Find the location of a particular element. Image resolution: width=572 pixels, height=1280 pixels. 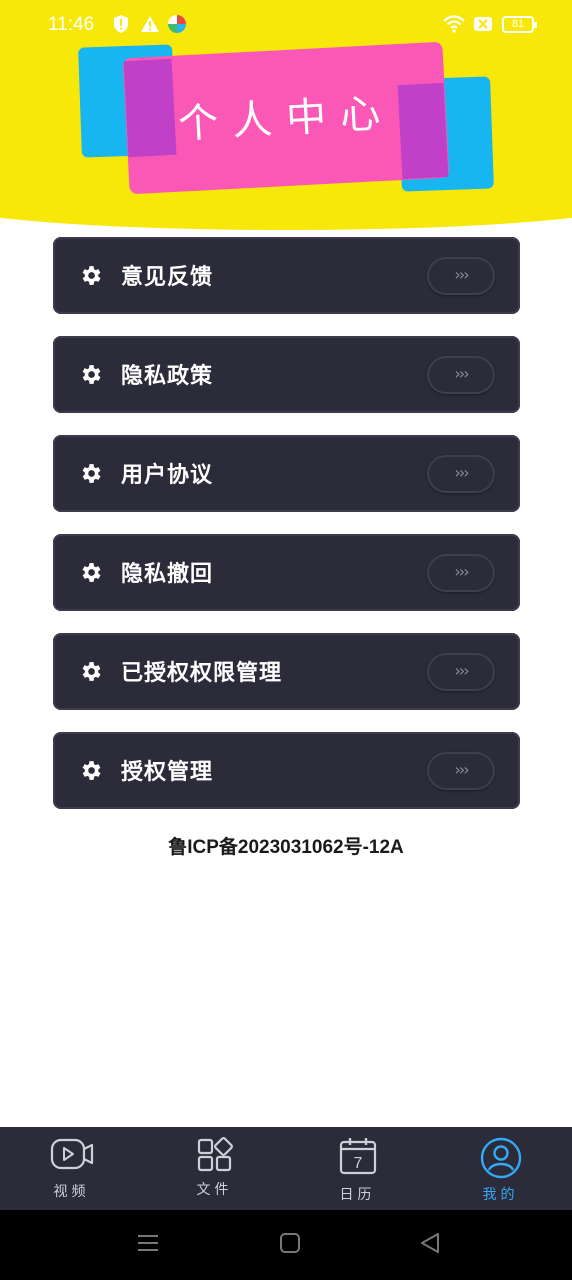

tab-files: 文件 is located at coordinates (214, 1168).